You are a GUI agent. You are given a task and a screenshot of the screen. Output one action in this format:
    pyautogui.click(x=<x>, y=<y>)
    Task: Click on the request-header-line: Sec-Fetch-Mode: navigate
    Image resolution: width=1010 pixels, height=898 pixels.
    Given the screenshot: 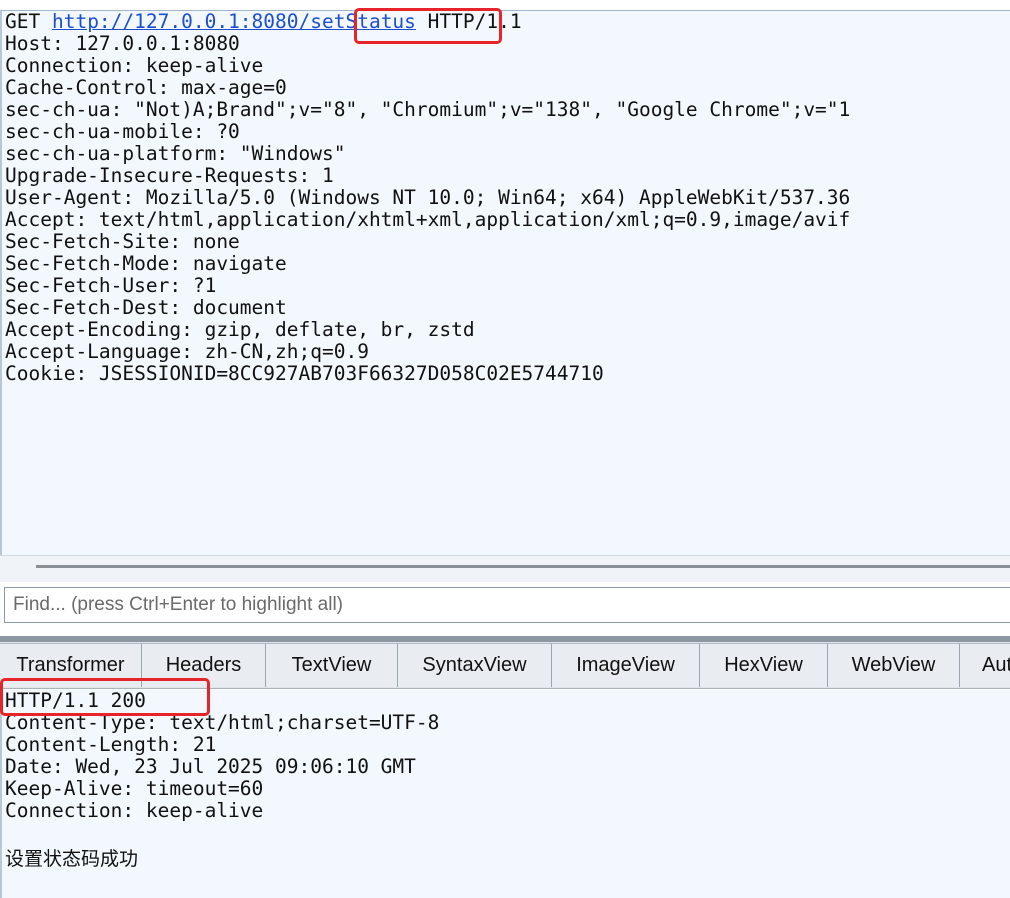 What is the action you would take?
    pyautogui.click(x=146, y=263)
    